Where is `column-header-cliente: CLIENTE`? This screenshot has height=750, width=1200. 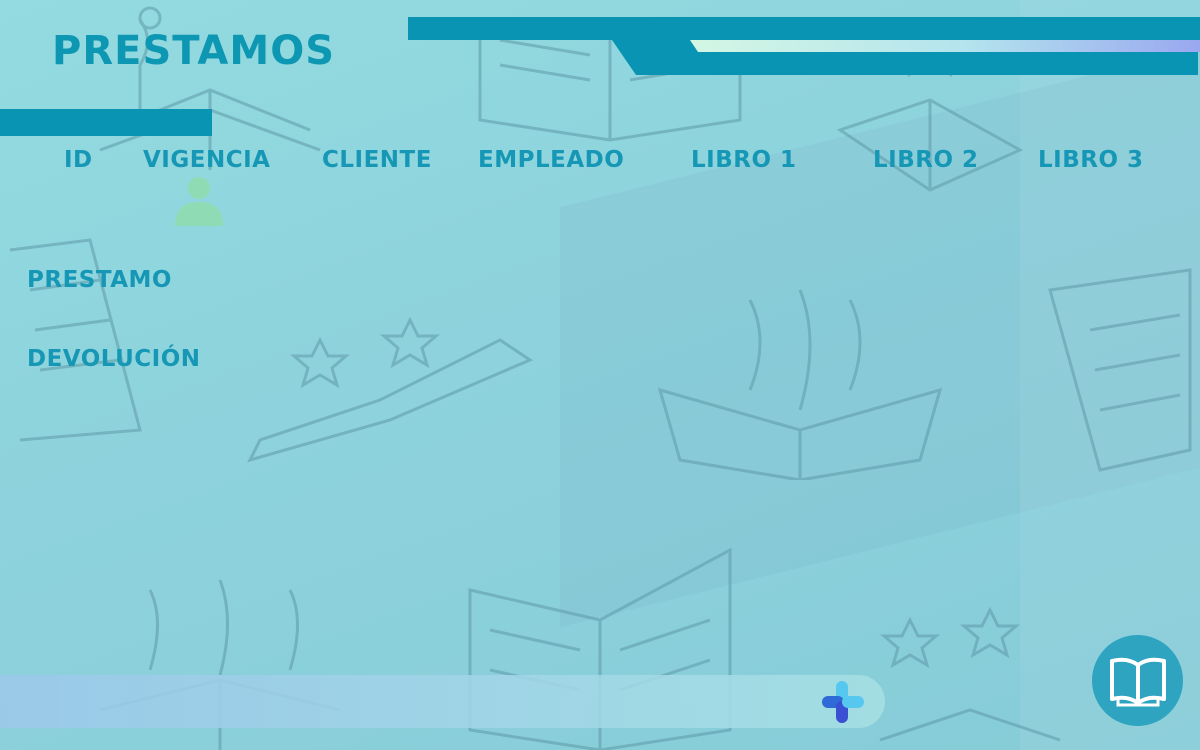 column-header-cliente: CLIENTE is located at coordinates (377, 160).